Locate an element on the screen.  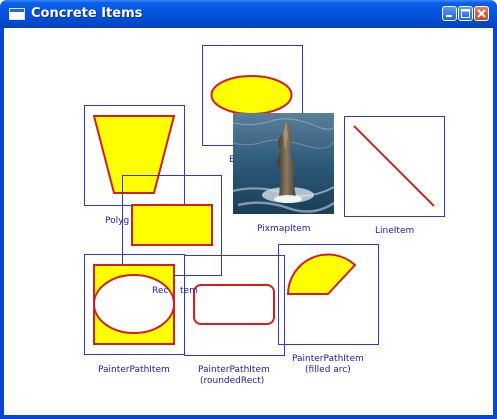
pixmap-item is located at coordinates (283, 163).